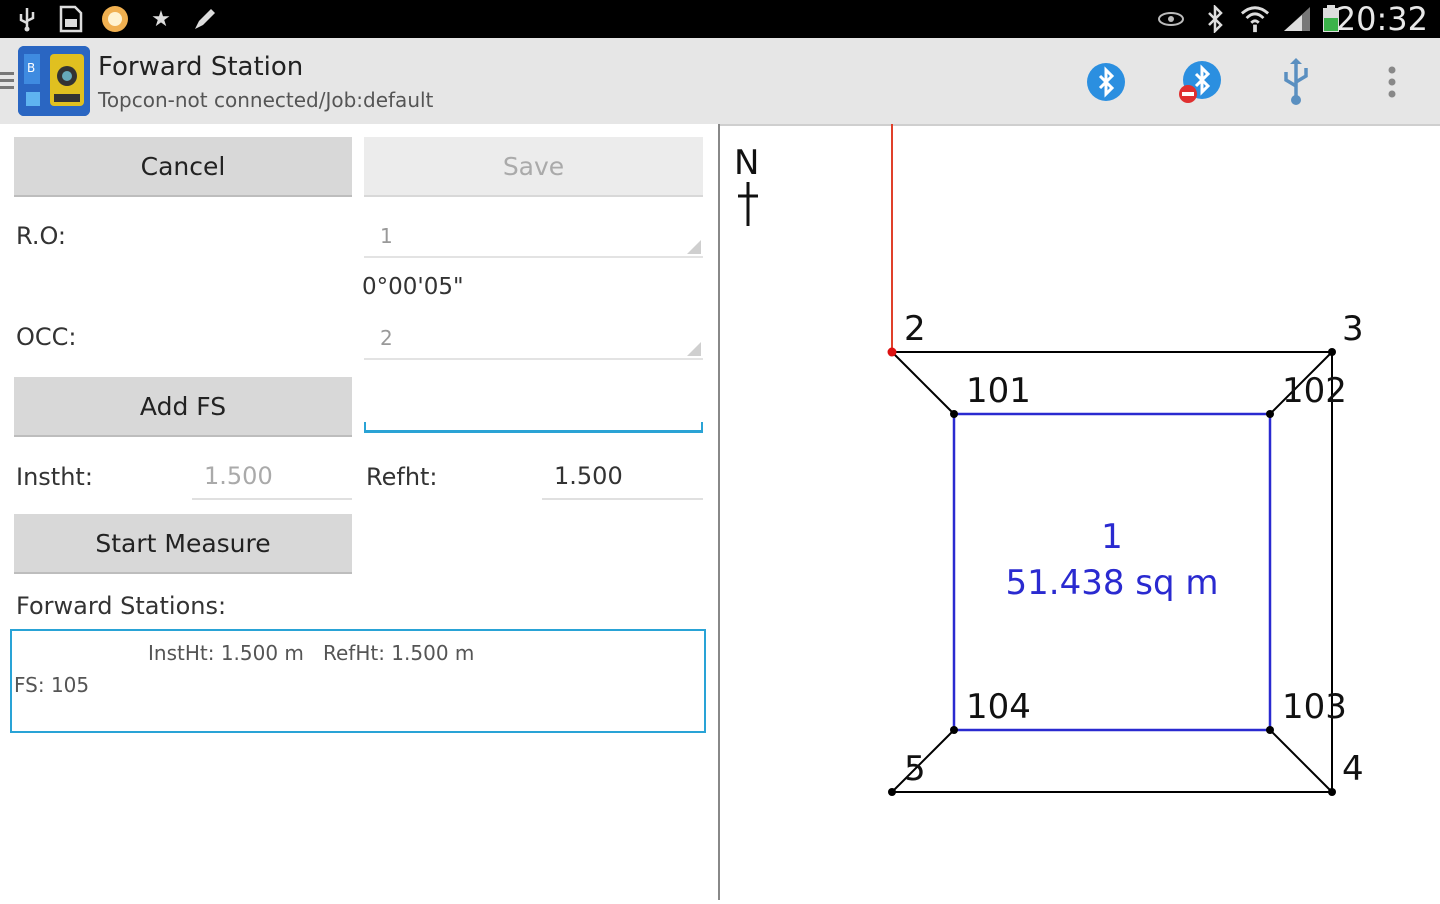 The width and height of the screenshot is (1440, 904). Describe the element at coordinates (27, 19) in the screenshot. I see `usb-icon` at that location.